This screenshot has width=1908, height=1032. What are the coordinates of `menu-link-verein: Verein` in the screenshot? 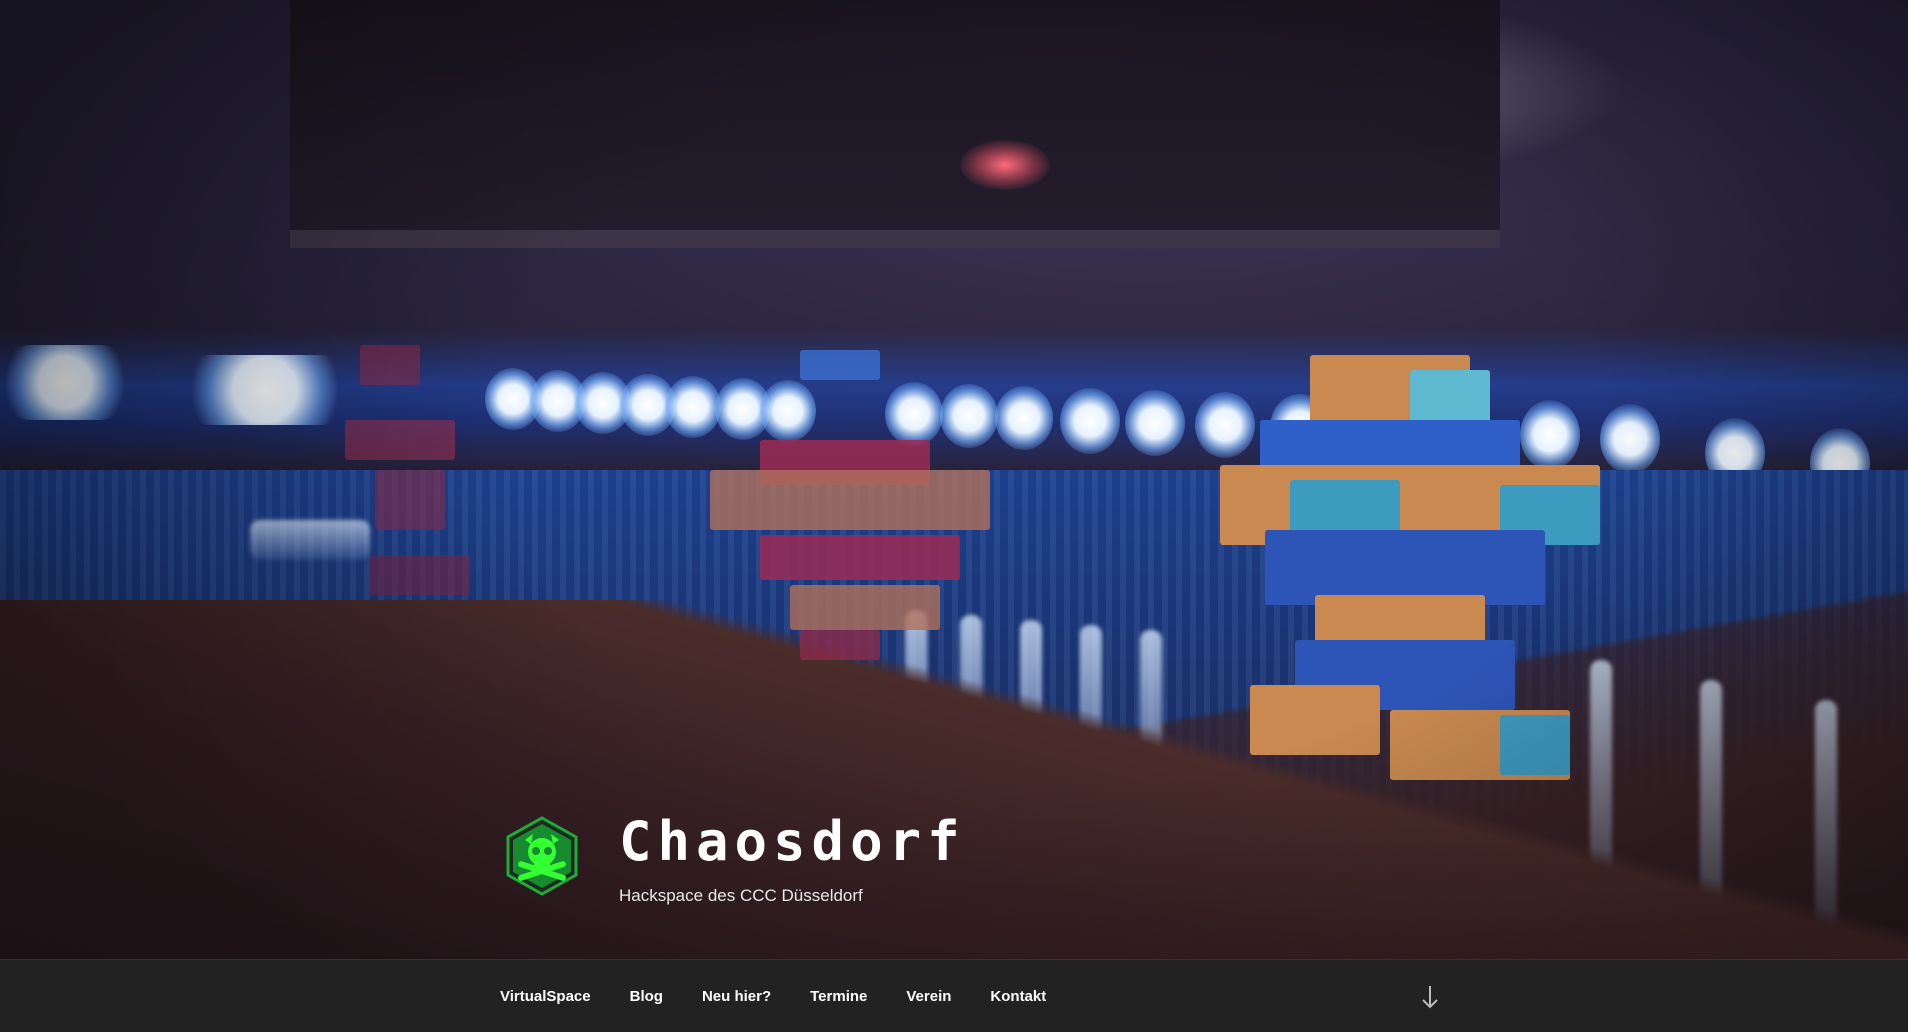 It's located at (928, 996).